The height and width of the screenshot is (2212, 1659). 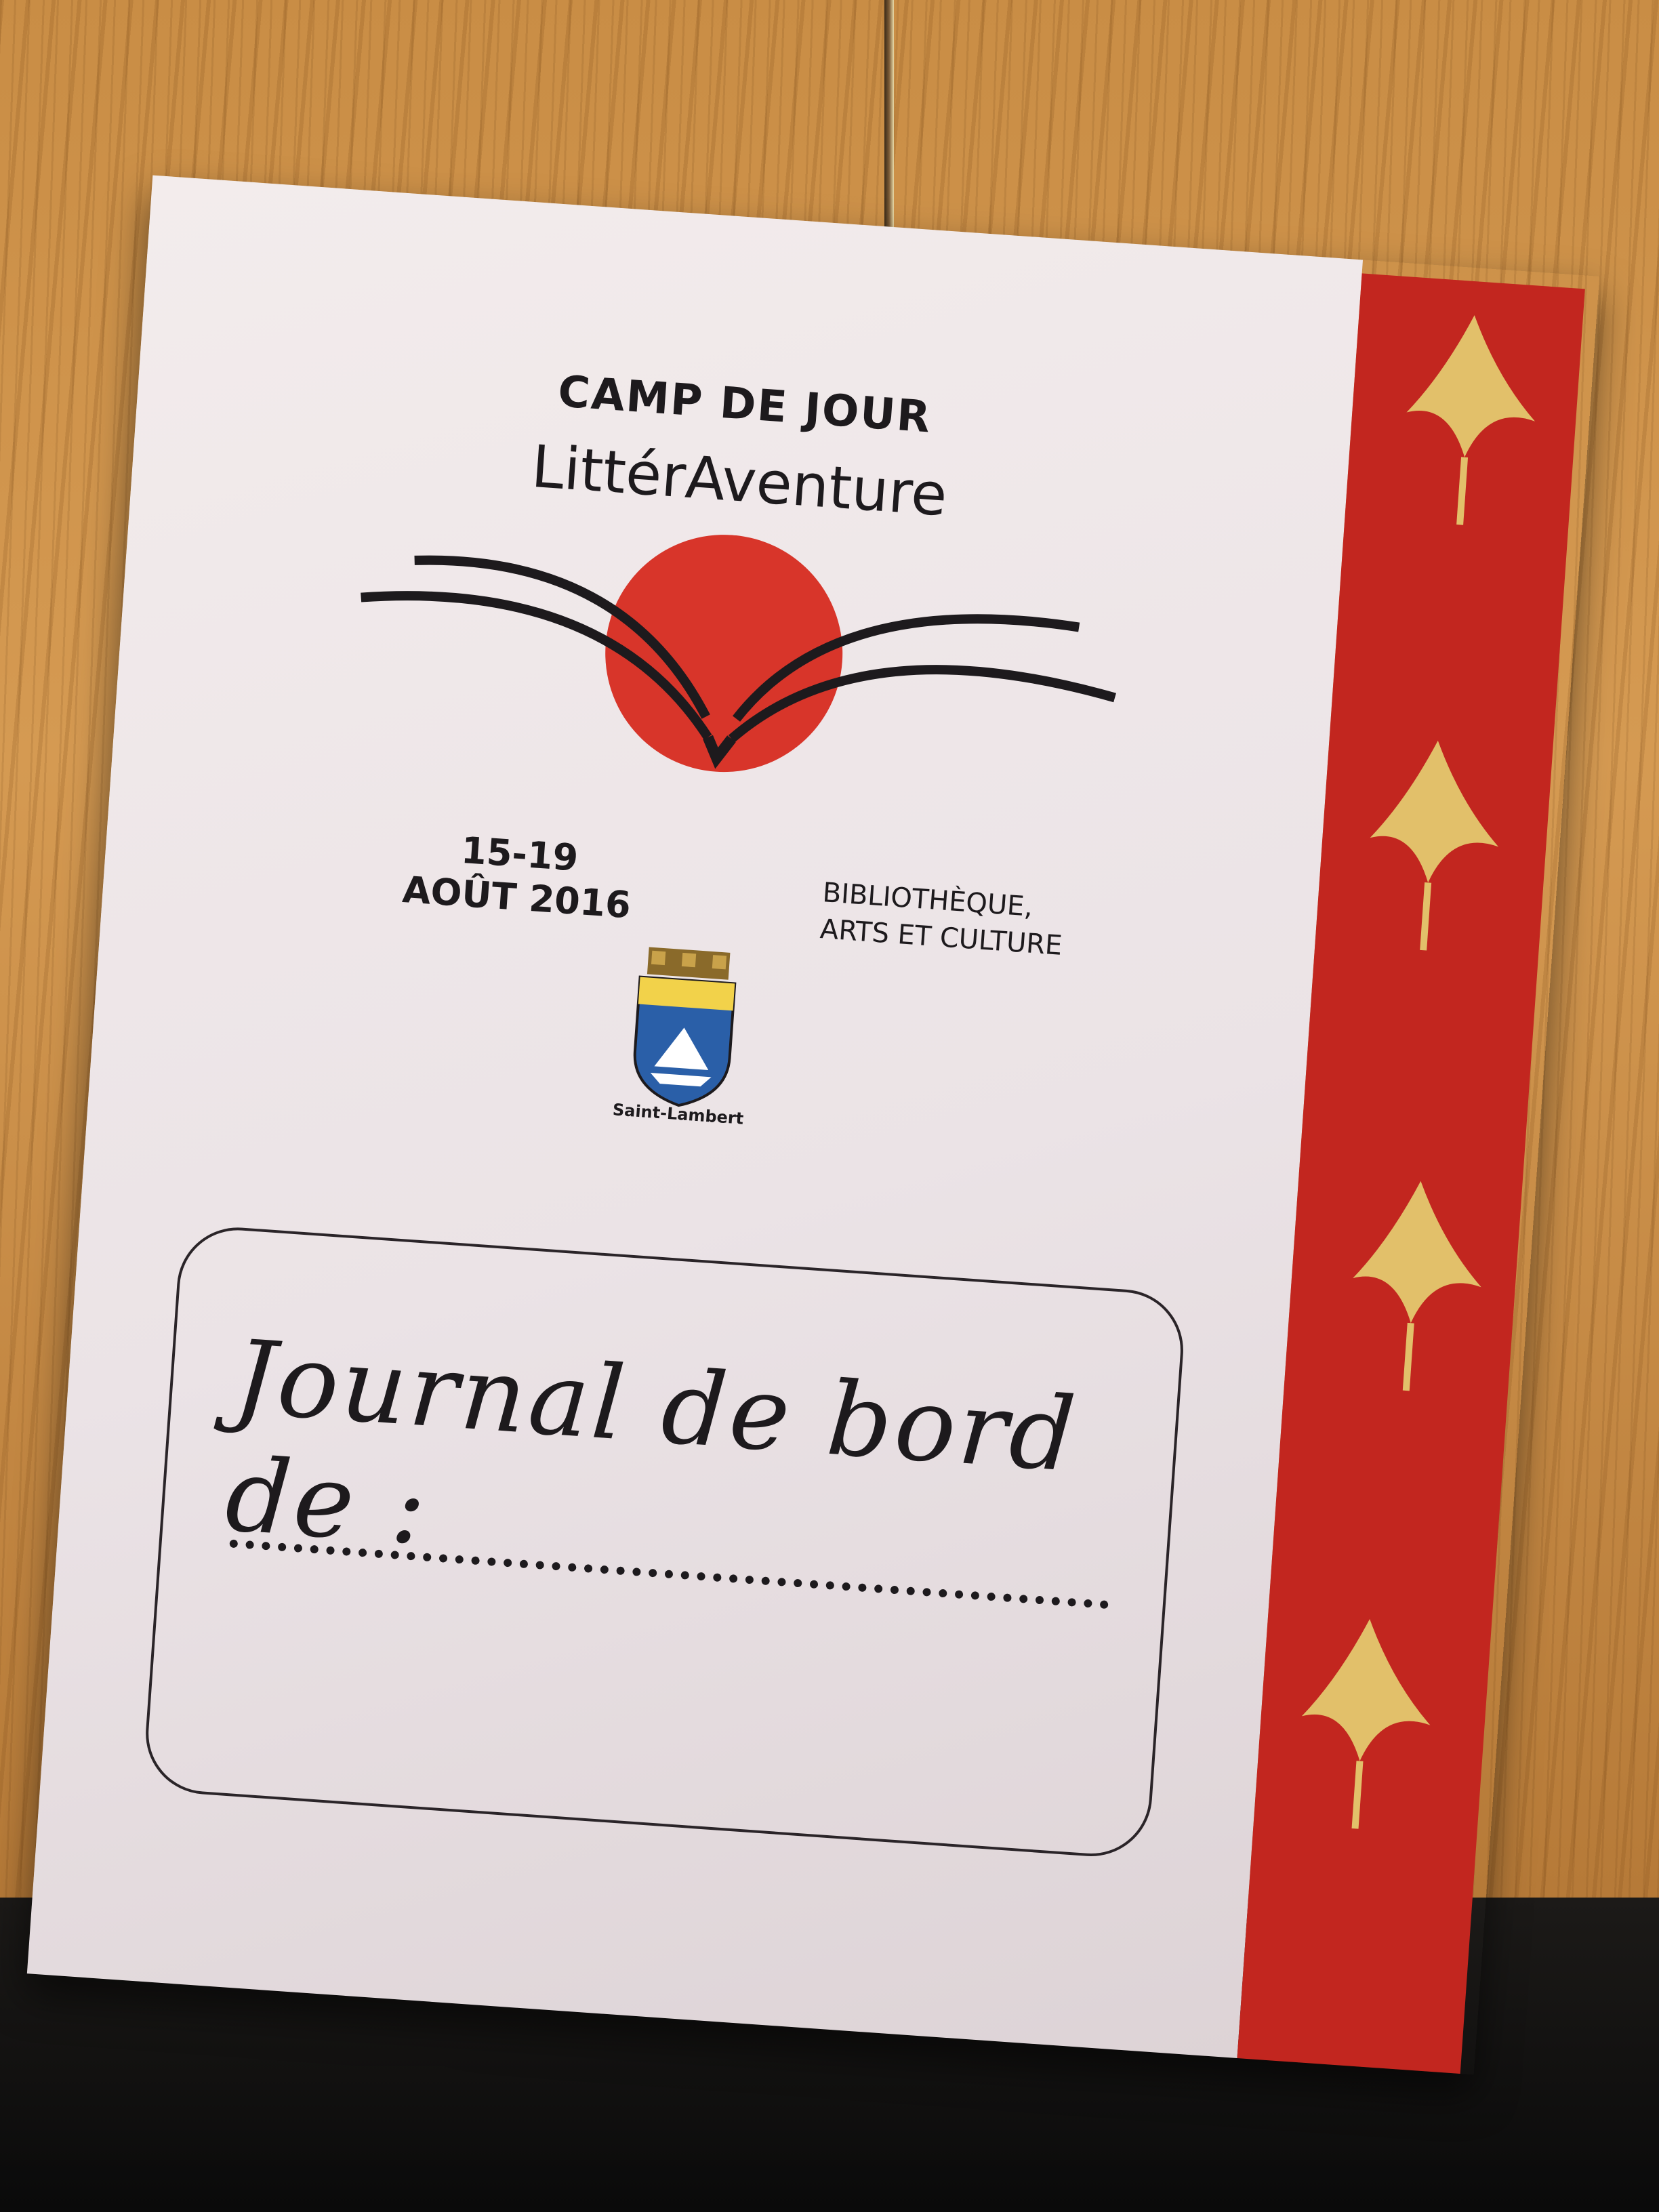 What do you see at coordinates (678, 1037) in the screenshot?
I see `city-crest-icon: Saint-Lambert` at bounding box center [678, 1037].